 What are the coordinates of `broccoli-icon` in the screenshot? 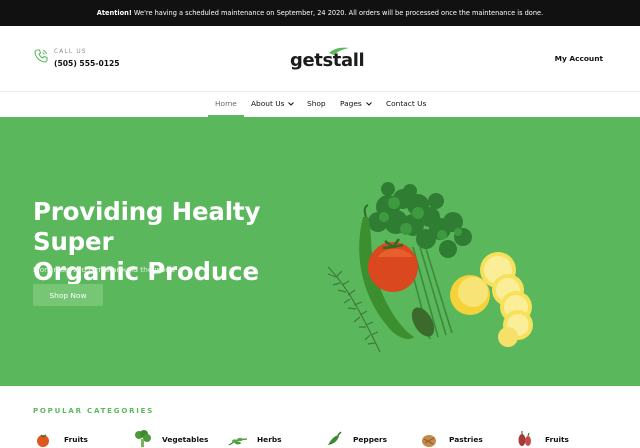 It's located at (143, 438).